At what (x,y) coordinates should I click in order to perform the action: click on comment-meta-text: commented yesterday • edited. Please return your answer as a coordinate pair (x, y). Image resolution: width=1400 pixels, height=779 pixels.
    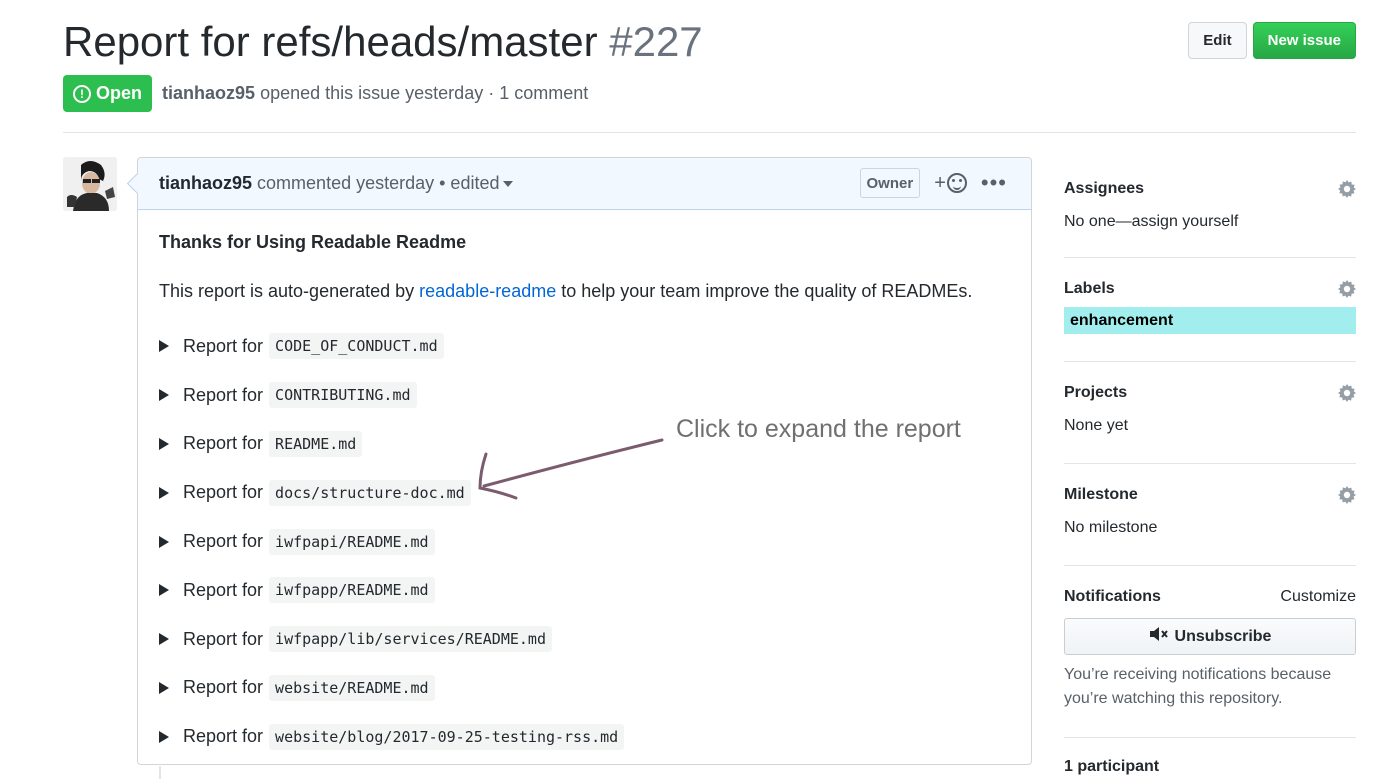
    Looking at the image, I should click on (378, 183).